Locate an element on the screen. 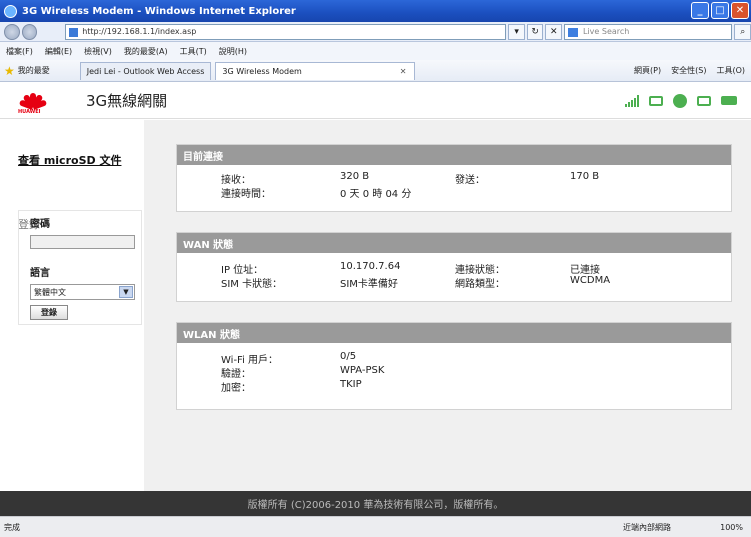 The width and height of the screenshot is (751, 537). app-title: 3G無線網關 is located at coordinates (127, 101).